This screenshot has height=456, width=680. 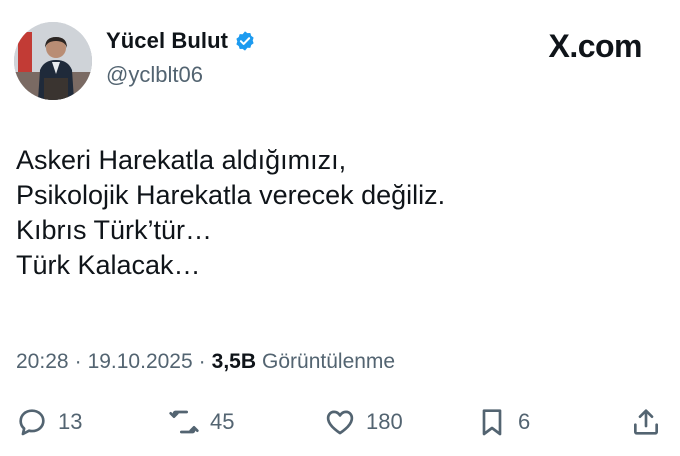 What do you see at coordinates (503, 422) in the screenshot?
I see `bookmark-button: 6` at bounding box center [503, 422].